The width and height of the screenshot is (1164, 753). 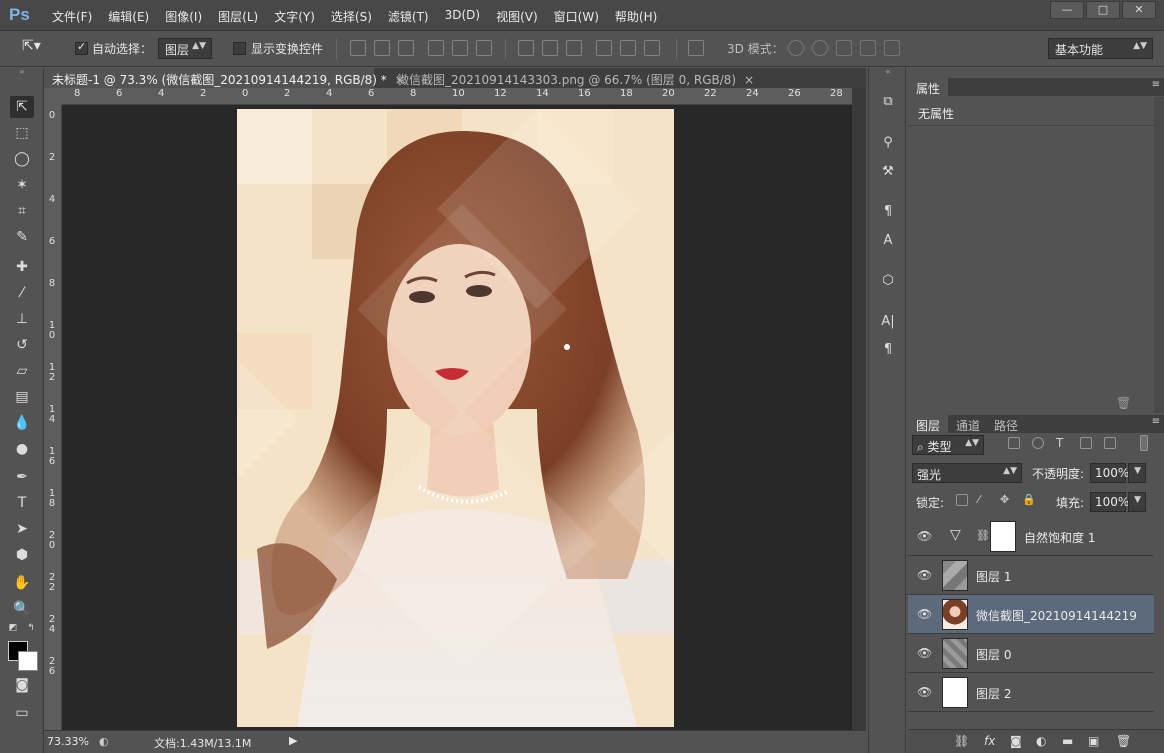 What do you see at coordinates (22, 267) in the screenshot?
I see `healing-brush-tool-icon: ✚` at bounding box center [22, 267].